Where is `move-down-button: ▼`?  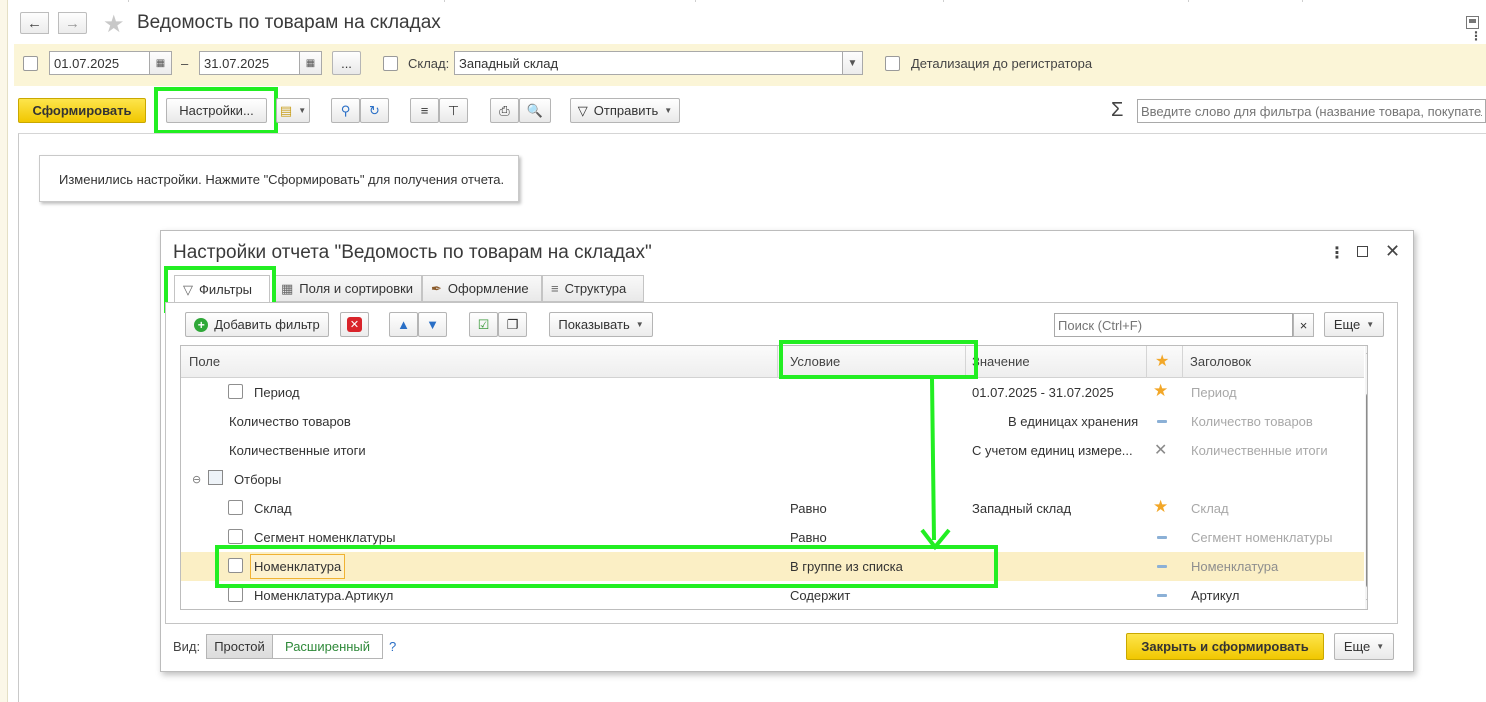 move-down-button: ▼ is located at coordinates (432, 324).